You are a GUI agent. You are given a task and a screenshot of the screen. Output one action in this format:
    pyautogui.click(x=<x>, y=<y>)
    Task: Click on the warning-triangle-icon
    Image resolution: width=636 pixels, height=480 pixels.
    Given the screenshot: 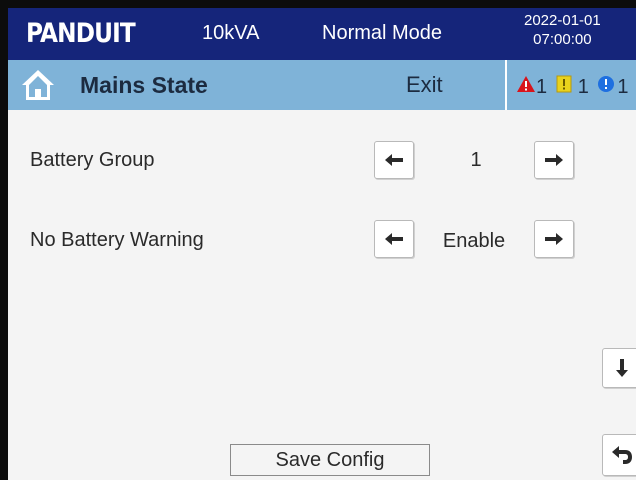 What is the action you would take?
    pyautogui.click(x=526, y=87)
    